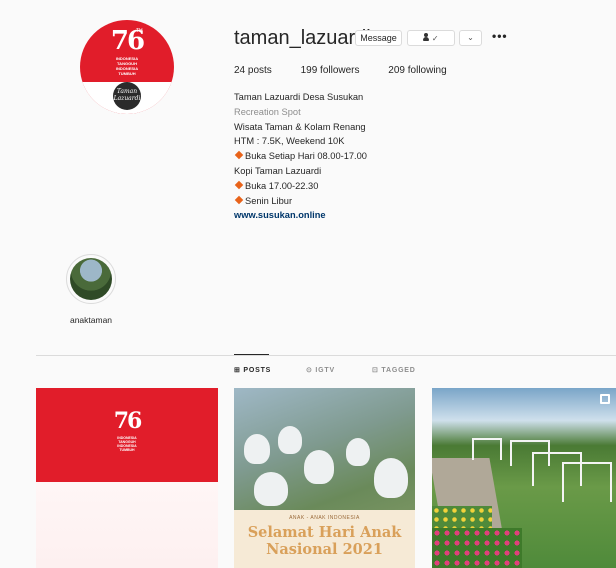 This screenshot has height=568, width=616. What do you see at coordinates (435, 38) in the screenshot?
I see `check-icon: ✓` at bounding box center [435, 38].